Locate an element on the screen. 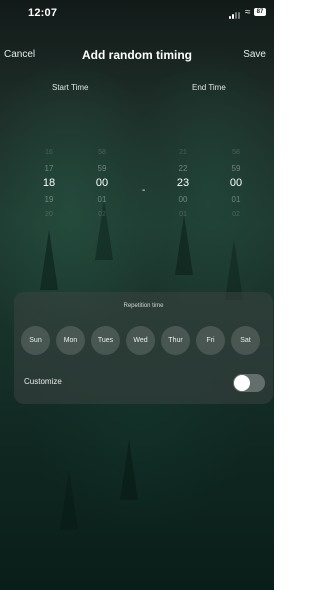 The width and height of the screenshot is (320, 590). end-time-label: End Time is located at coordinates (209, 87).